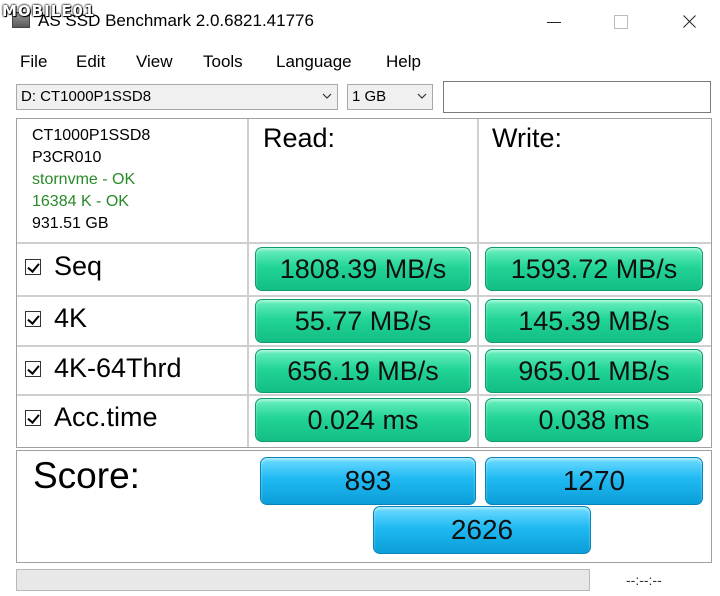 Image resolution: width=720 pixels, height=596 pixels. I want to click on progress-bar, so click(303, 580).